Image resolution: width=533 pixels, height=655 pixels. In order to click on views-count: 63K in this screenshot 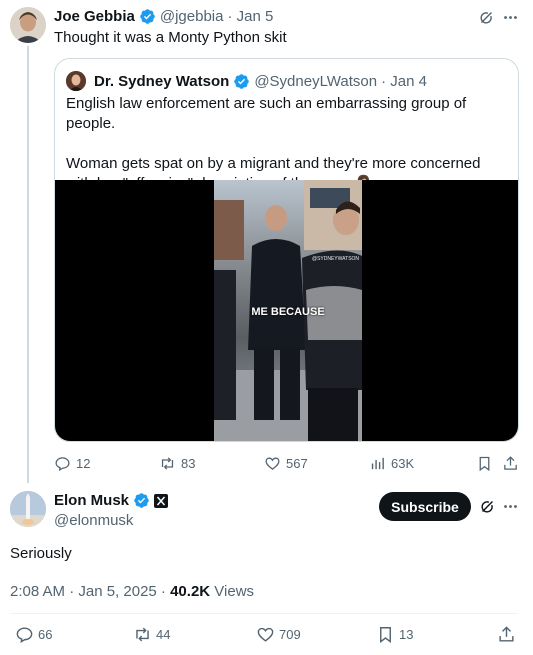, I will do `click(403, 463)`.